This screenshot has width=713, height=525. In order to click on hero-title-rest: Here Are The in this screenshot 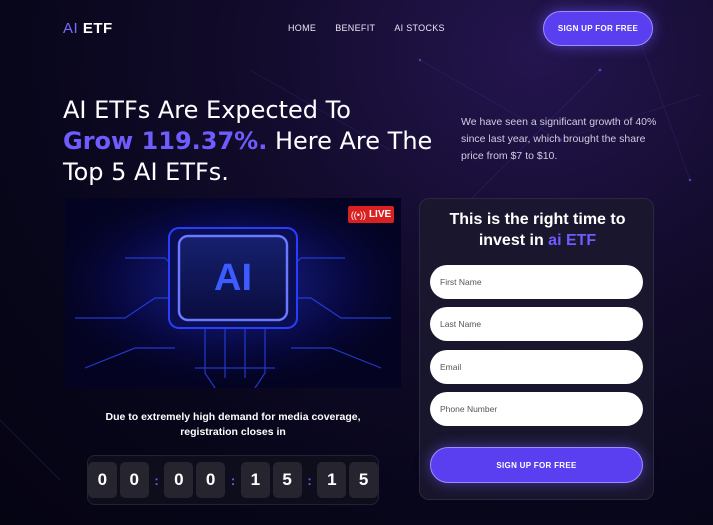, I will do `click(350, 141)`.